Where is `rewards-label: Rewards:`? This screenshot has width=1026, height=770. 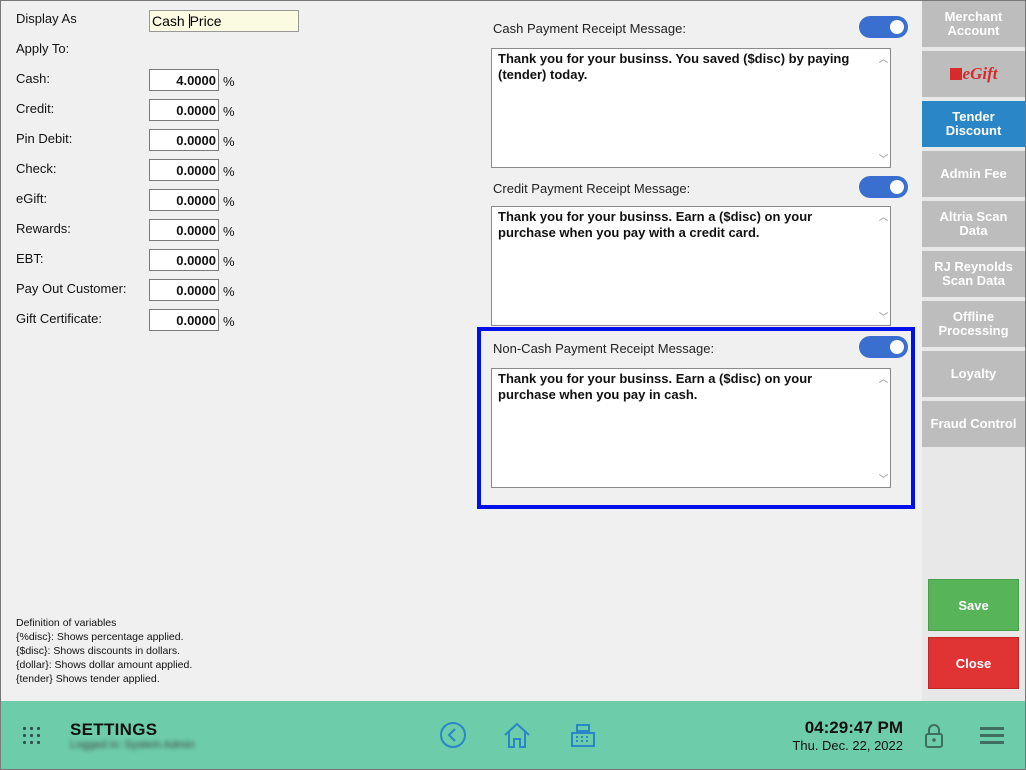 rewards-label: Rewards: is located at coordinates (43, 228).